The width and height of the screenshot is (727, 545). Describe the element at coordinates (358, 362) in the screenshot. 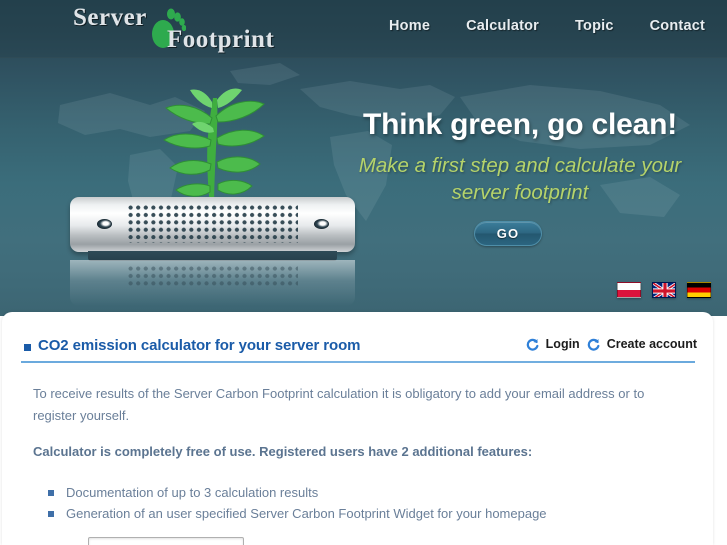

I see `header-divider` at that location.